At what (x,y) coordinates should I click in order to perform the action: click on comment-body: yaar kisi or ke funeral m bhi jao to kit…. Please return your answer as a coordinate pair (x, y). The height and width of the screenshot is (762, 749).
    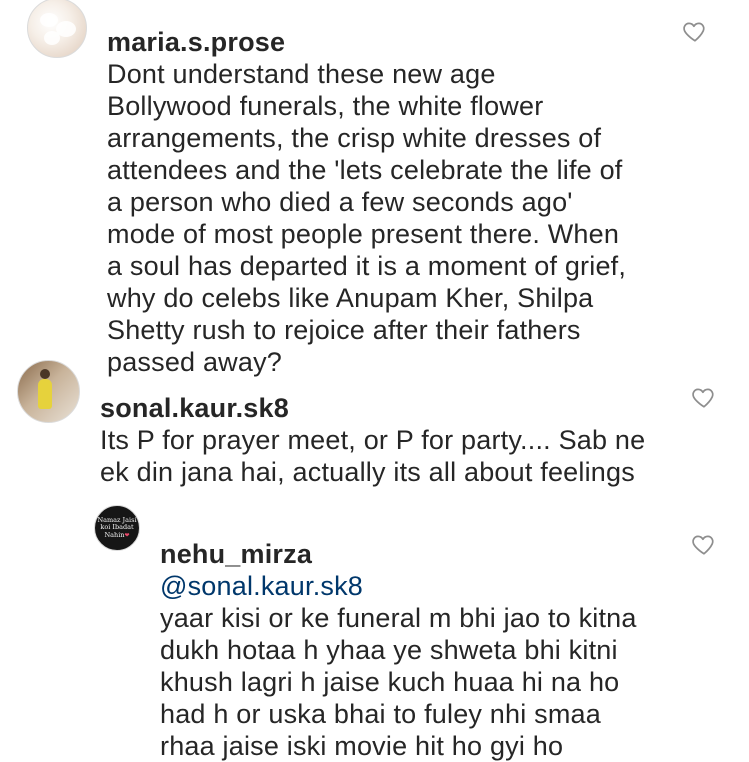
    Looking at the image, I should click on (398, 682).